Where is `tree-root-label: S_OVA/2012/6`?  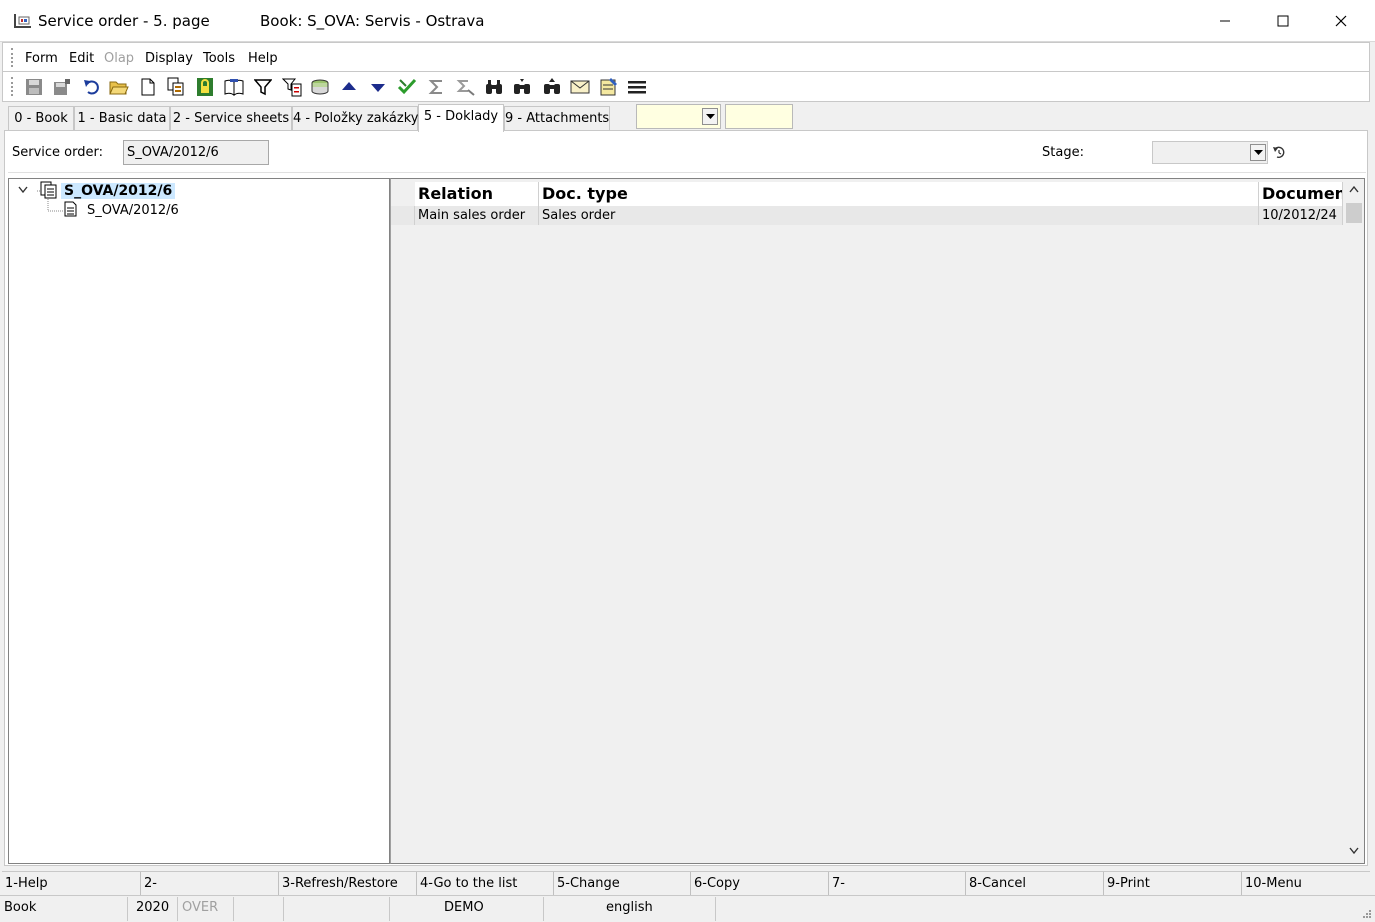
tree-root-label: S_OVA/2012/6 is located at coordinates (118, 191).